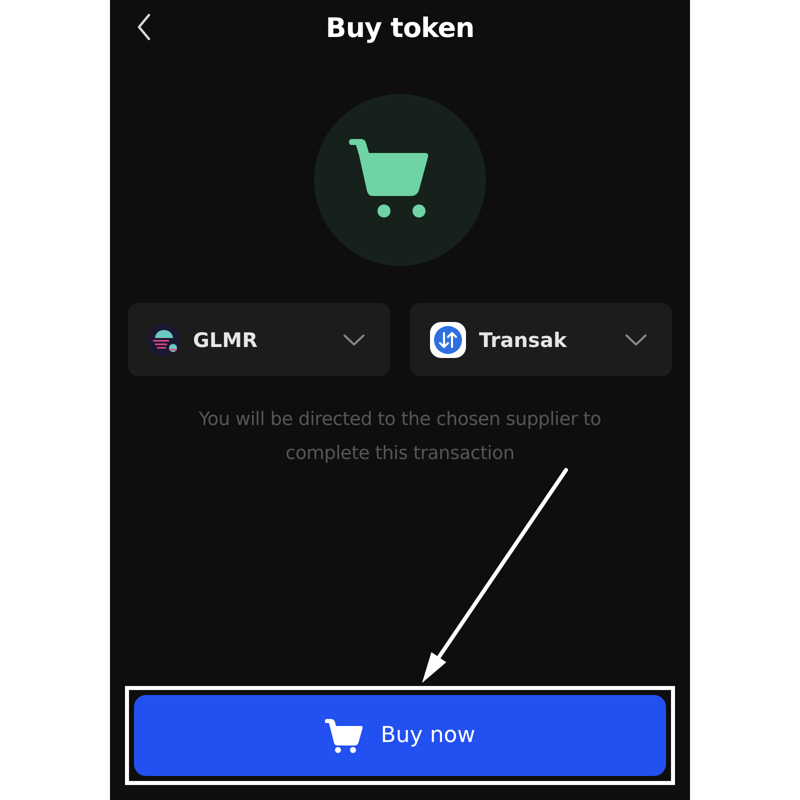 This screenshot has width=800, height=800. I want to click on buy-now-button: Buy now, so click(400, 735).